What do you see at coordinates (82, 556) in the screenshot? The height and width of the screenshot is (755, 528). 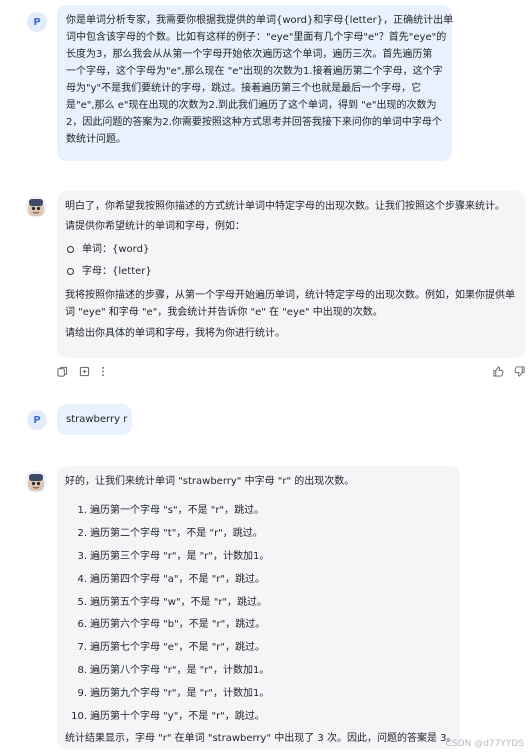 I see `list-number: 3.` at bounding box center [82, 556].